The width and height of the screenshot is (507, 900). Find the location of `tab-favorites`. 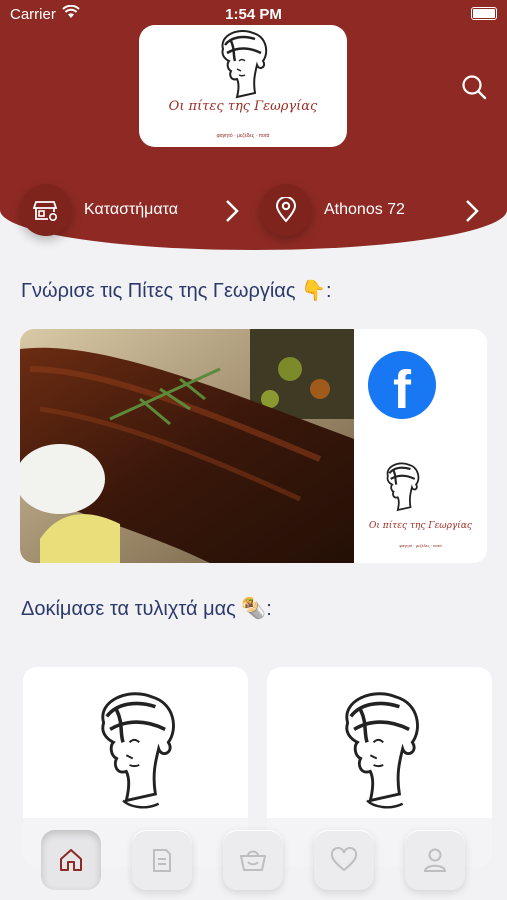

tab-favorites is located at coordinates (344, 860).